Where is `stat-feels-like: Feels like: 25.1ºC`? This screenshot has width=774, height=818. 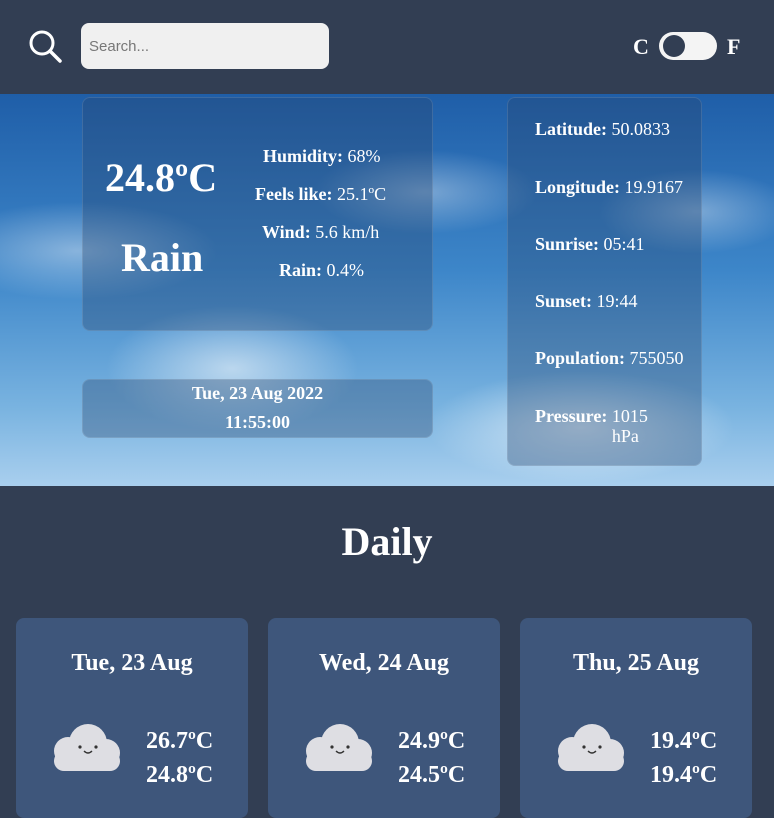
stat-feels-like: Feels like: 25.1ºC is located at coordinates (335, 203).